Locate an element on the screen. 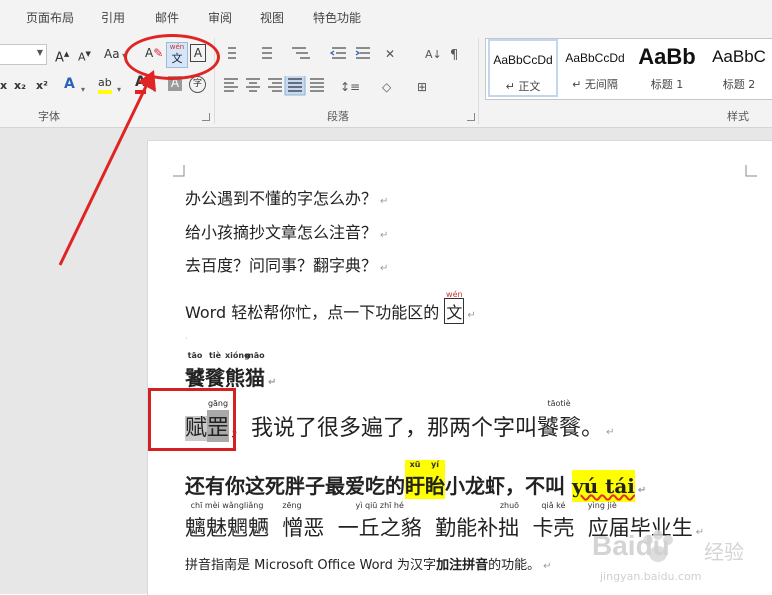 This screenshot has width=772, height=595. decrease-indent-icon is located at coordinates (337, 53).